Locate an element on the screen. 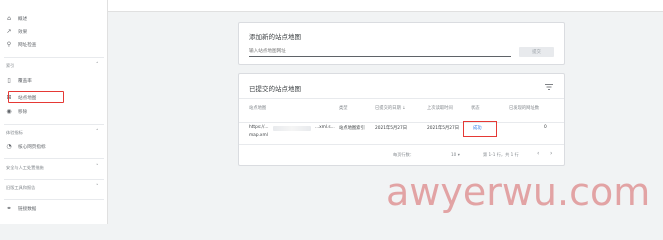 Image resolution: width=663 pixels, height=240 pixels. home-icon: ⌂ is located at coordinates (9, 18).